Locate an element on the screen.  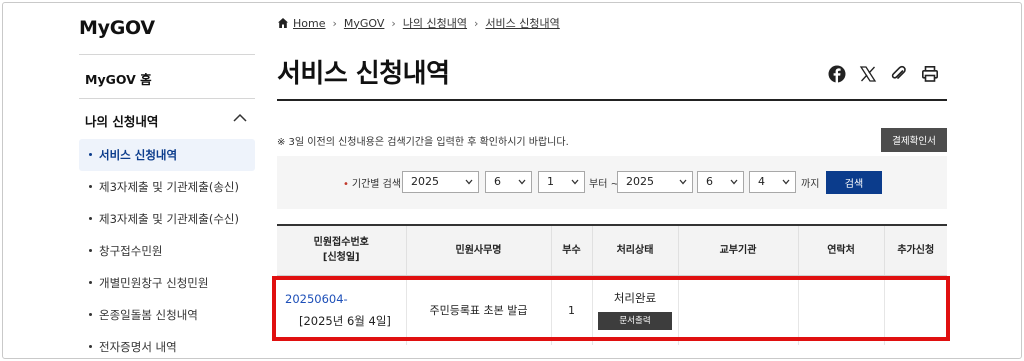
x-icon is located at coordinates (868, 74).